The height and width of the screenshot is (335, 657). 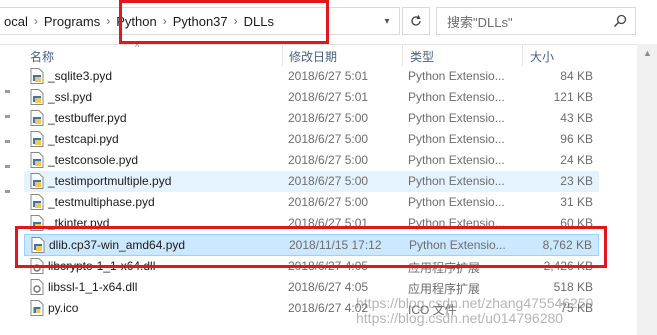 I want to click on file-name: libcrypto-1_1-x64.dll, so click(x=102, y=266).